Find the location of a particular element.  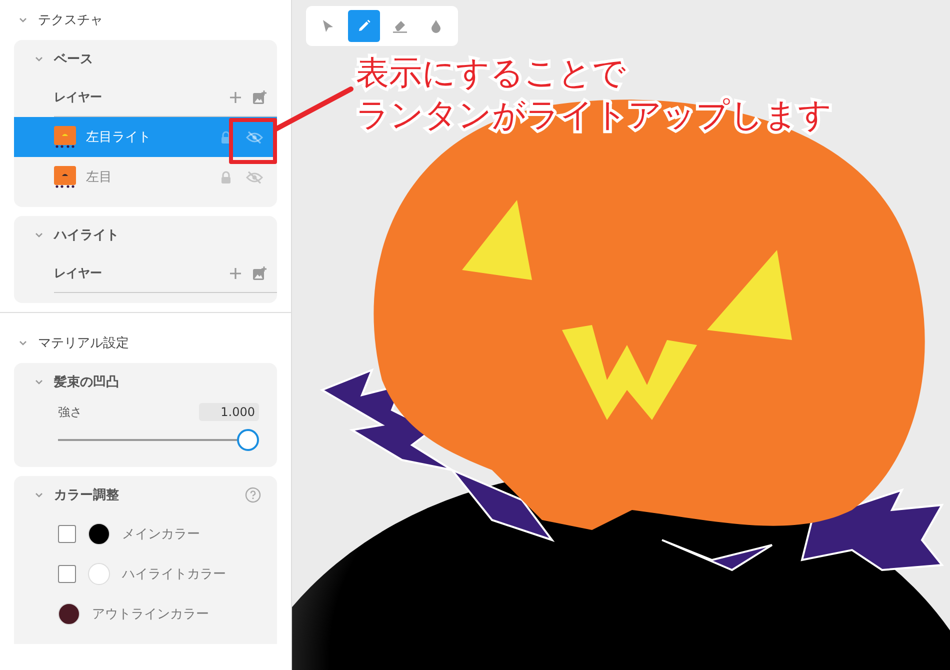

group-title: カラー調整 is located at coordinates (86, 495).